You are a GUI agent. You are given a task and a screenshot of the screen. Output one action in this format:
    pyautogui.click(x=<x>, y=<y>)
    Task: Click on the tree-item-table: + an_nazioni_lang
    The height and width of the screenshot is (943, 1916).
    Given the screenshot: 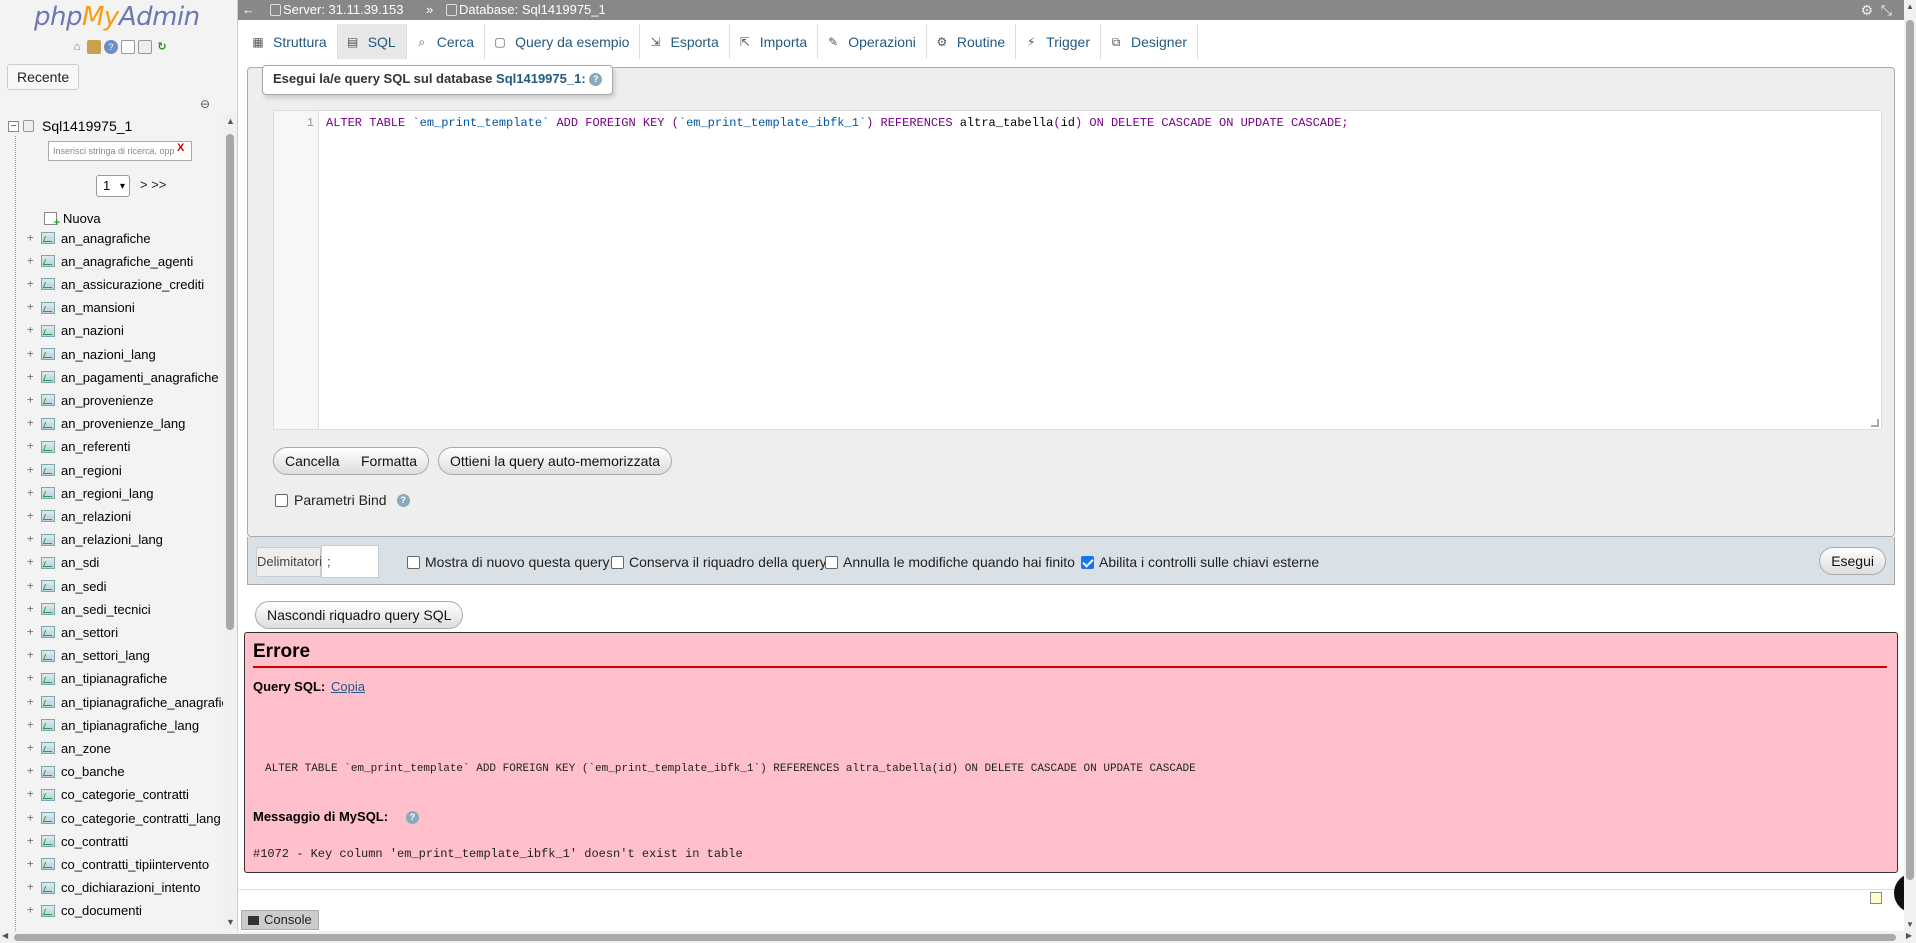 What is the action you would take?
    pyautogui.click(x=91, y=354)
    